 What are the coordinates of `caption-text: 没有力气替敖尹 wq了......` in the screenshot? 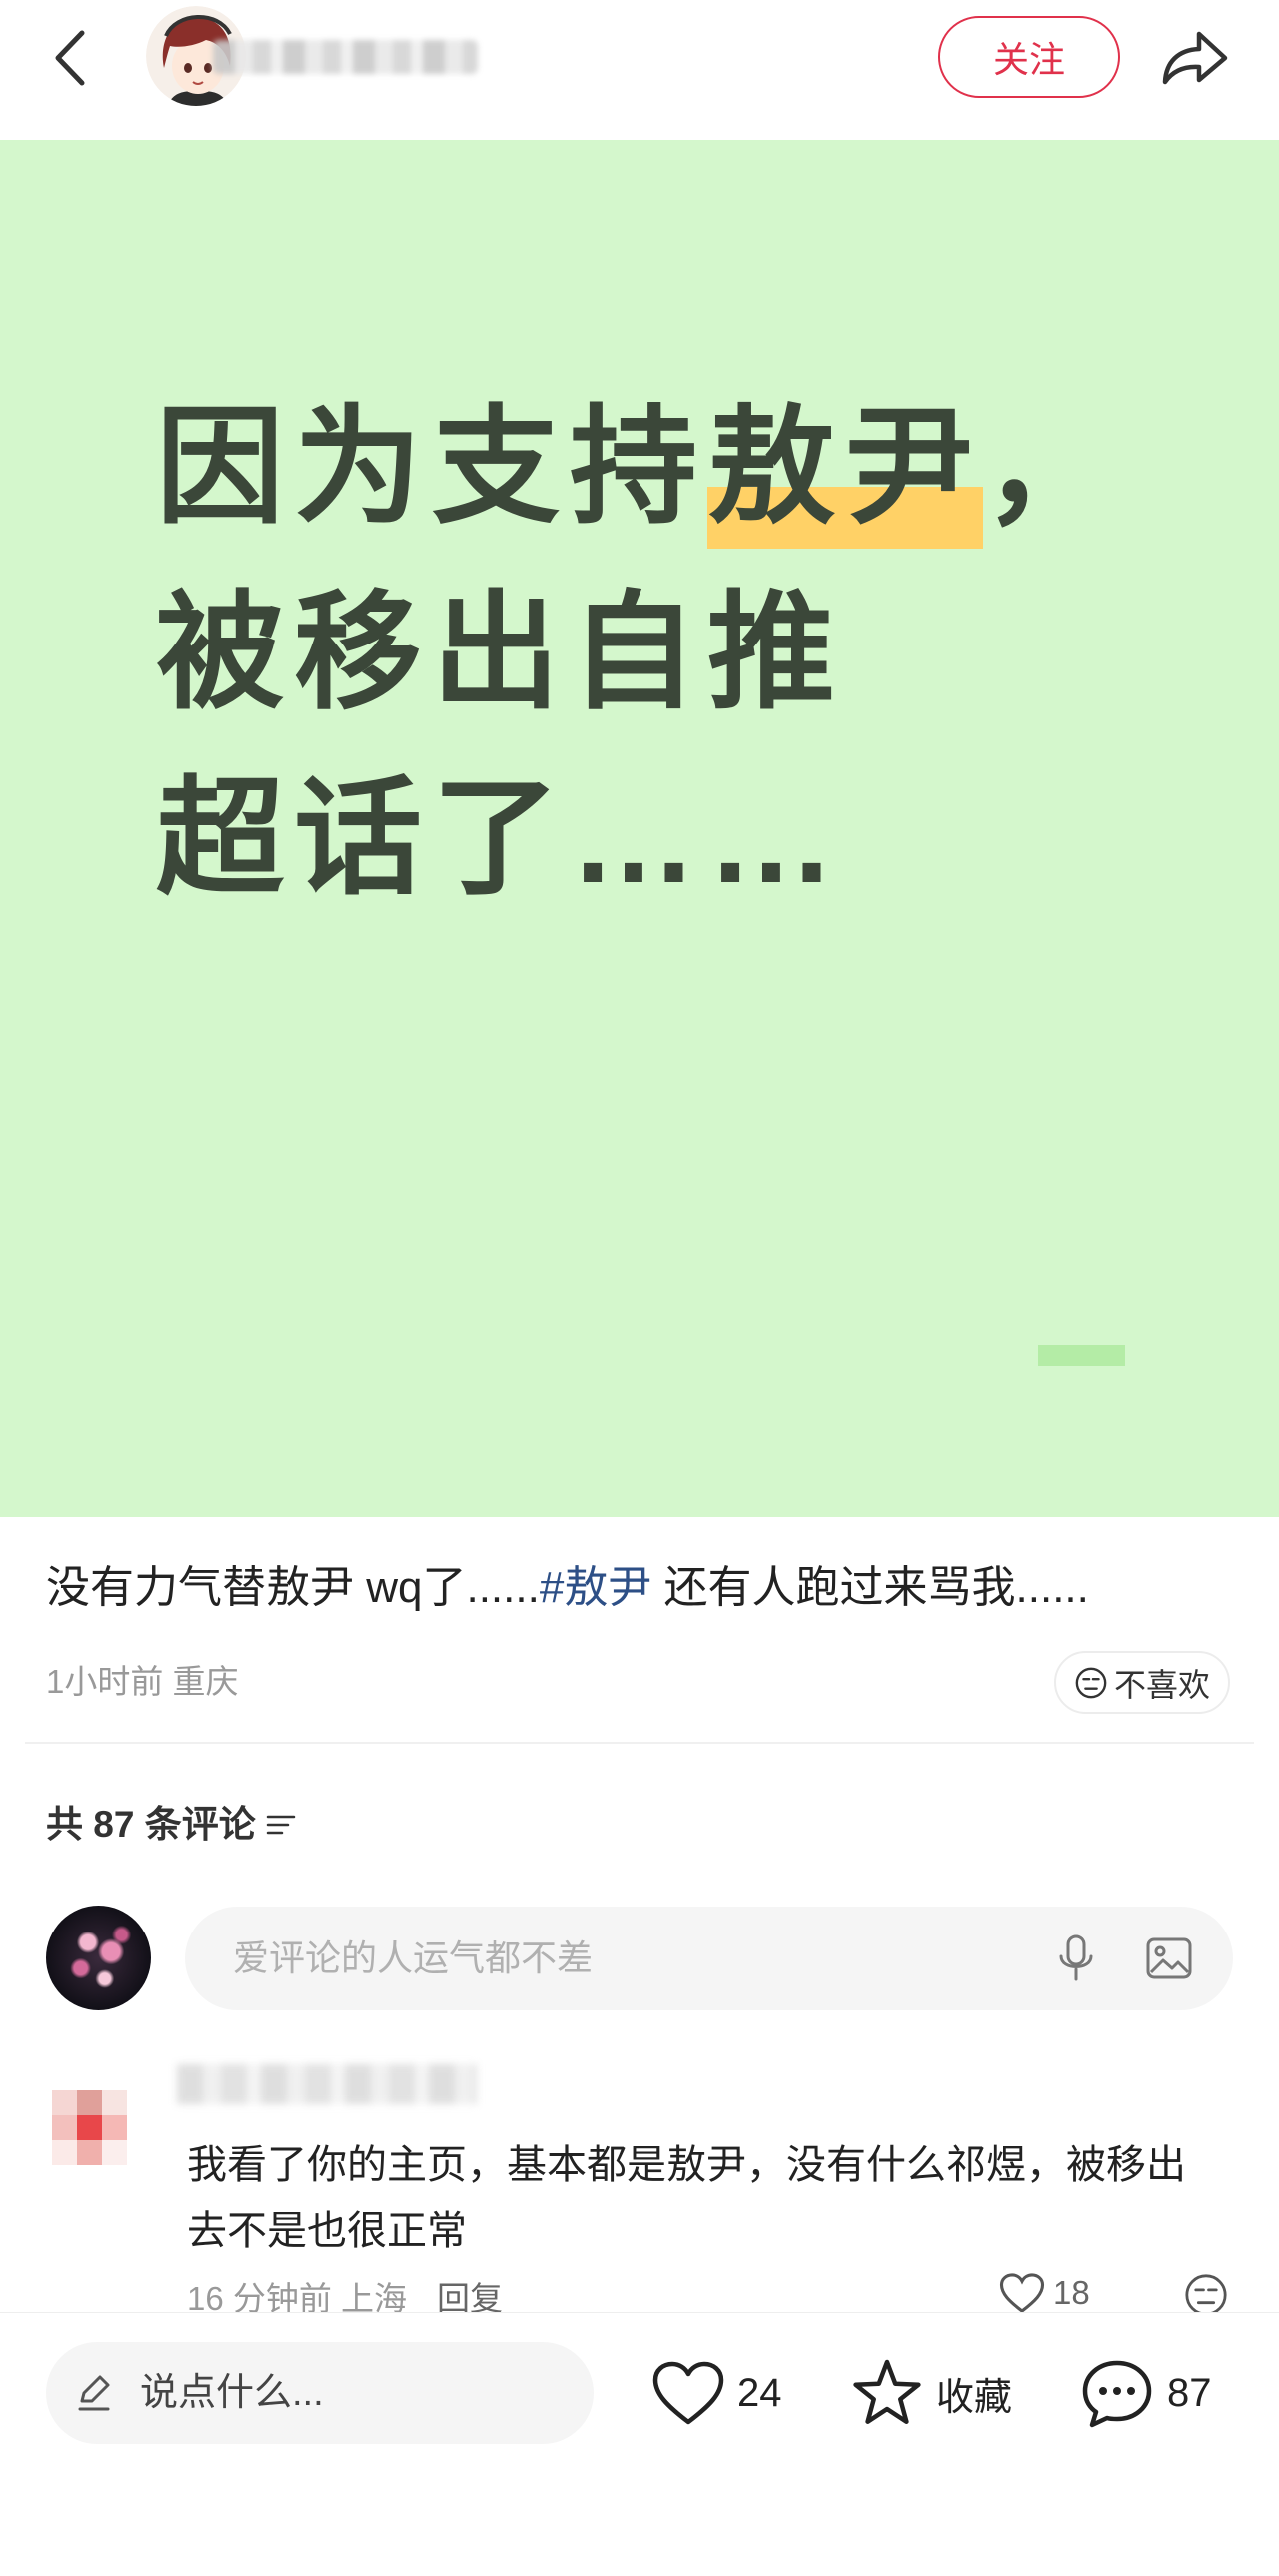 It's located at (293, 1587).